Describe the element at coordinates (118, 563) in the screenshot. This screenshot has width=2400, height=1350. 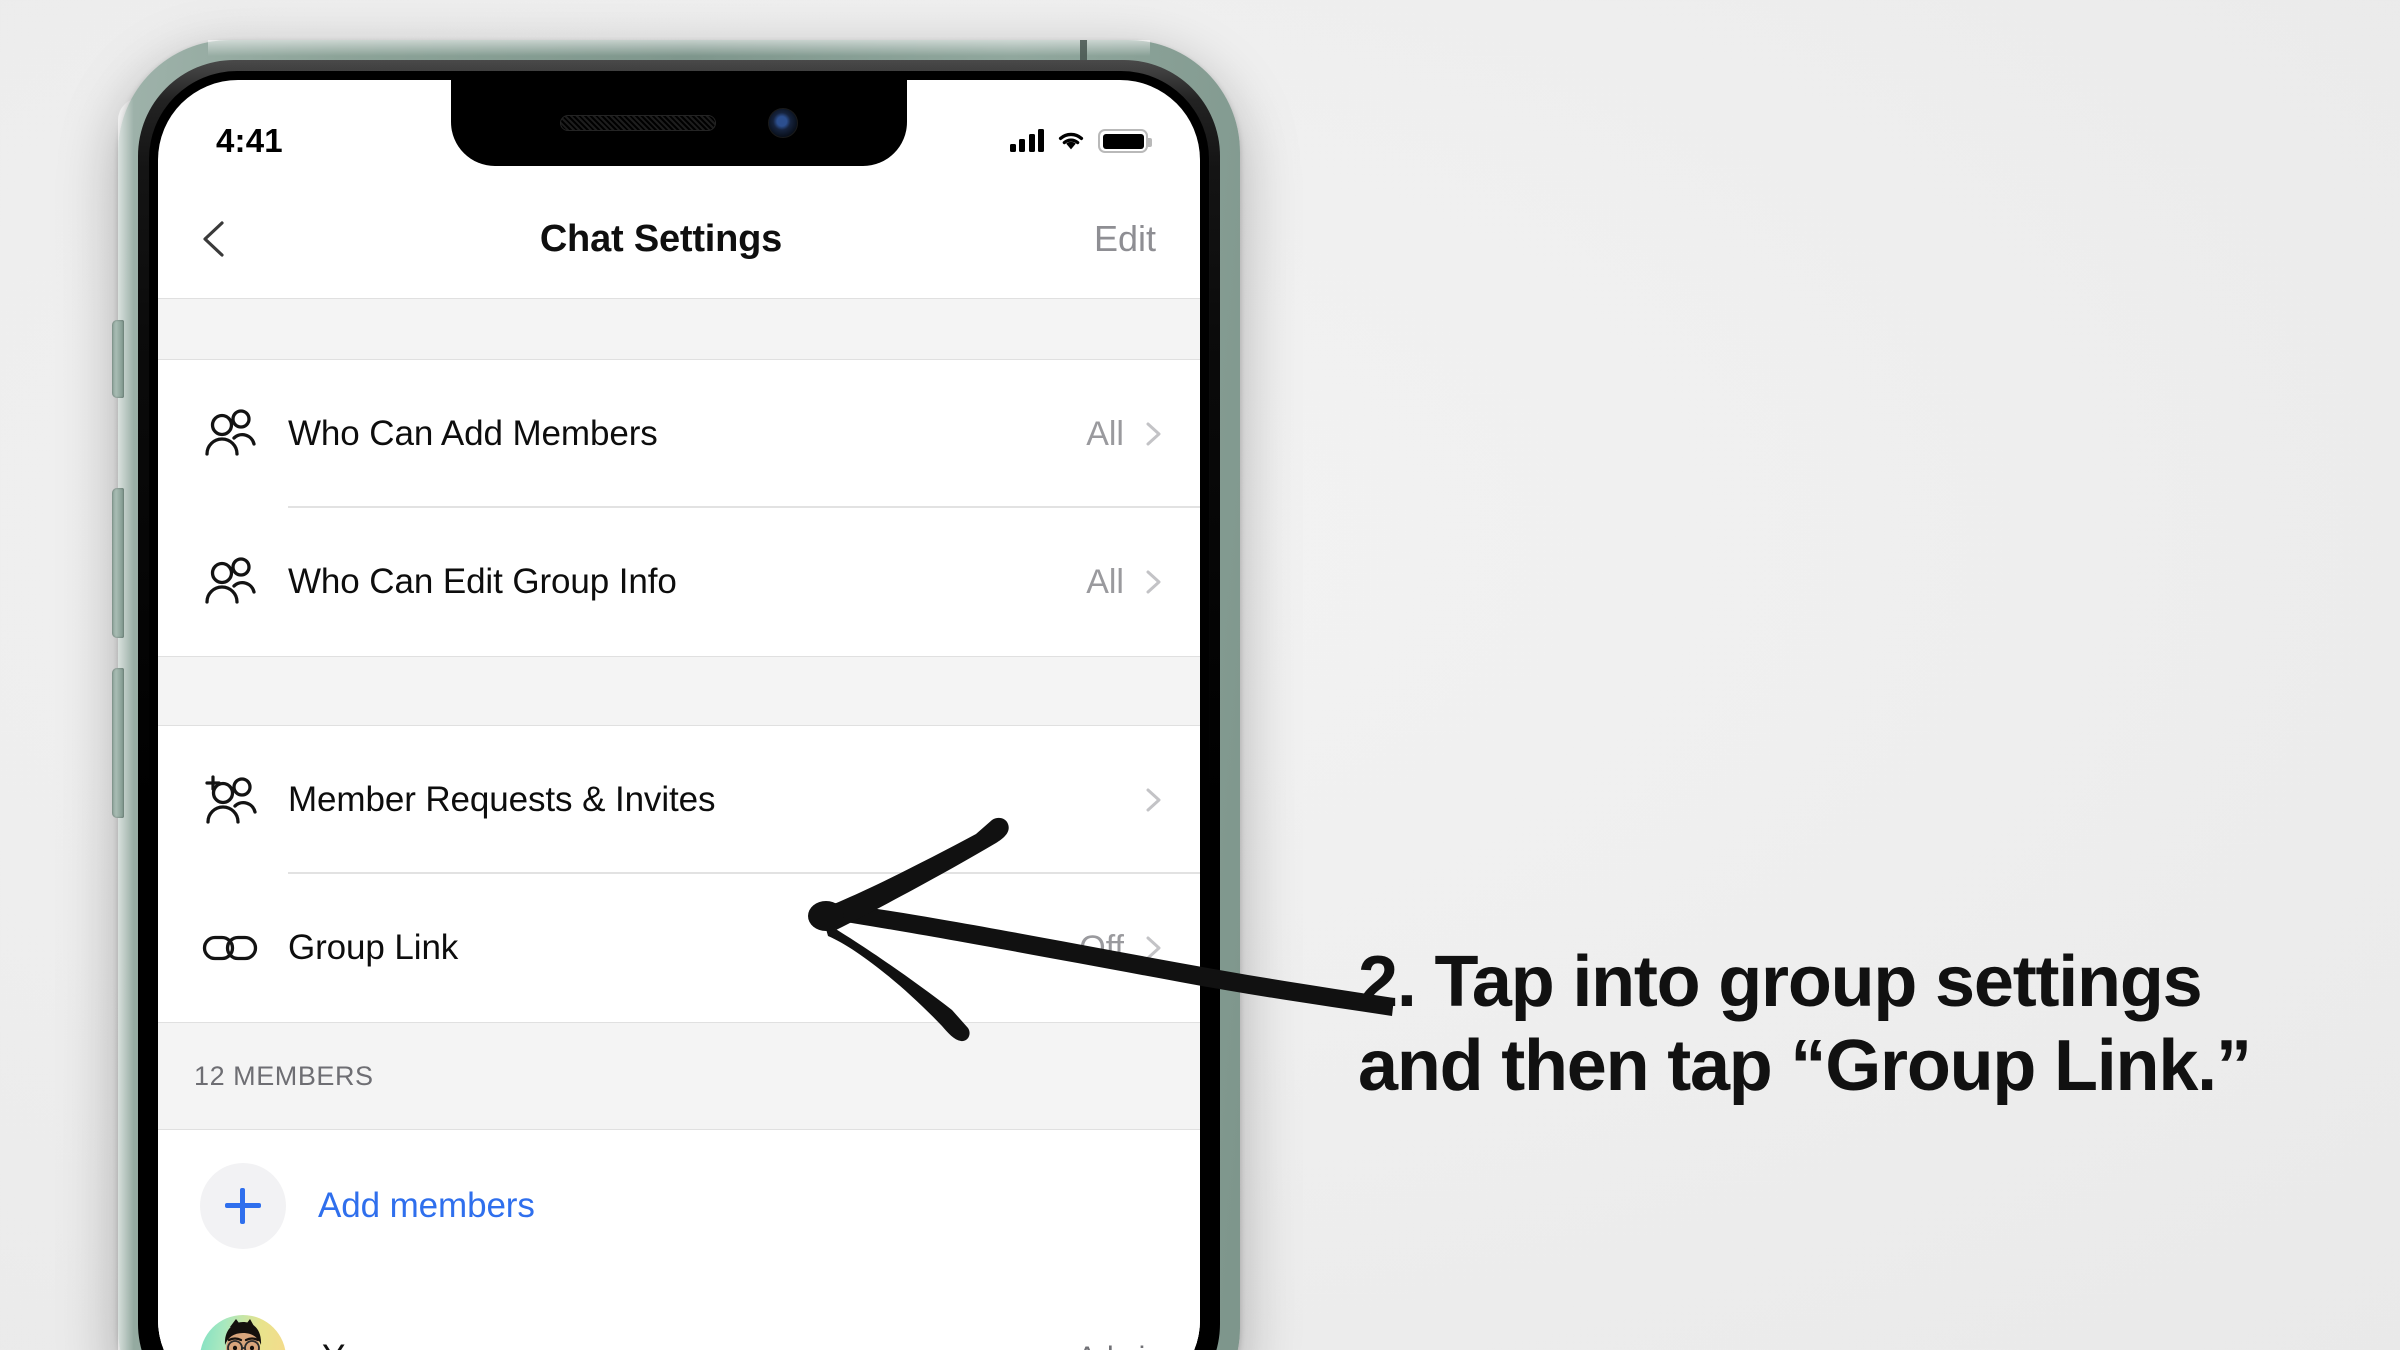
I see `volume-up-button` at that location.